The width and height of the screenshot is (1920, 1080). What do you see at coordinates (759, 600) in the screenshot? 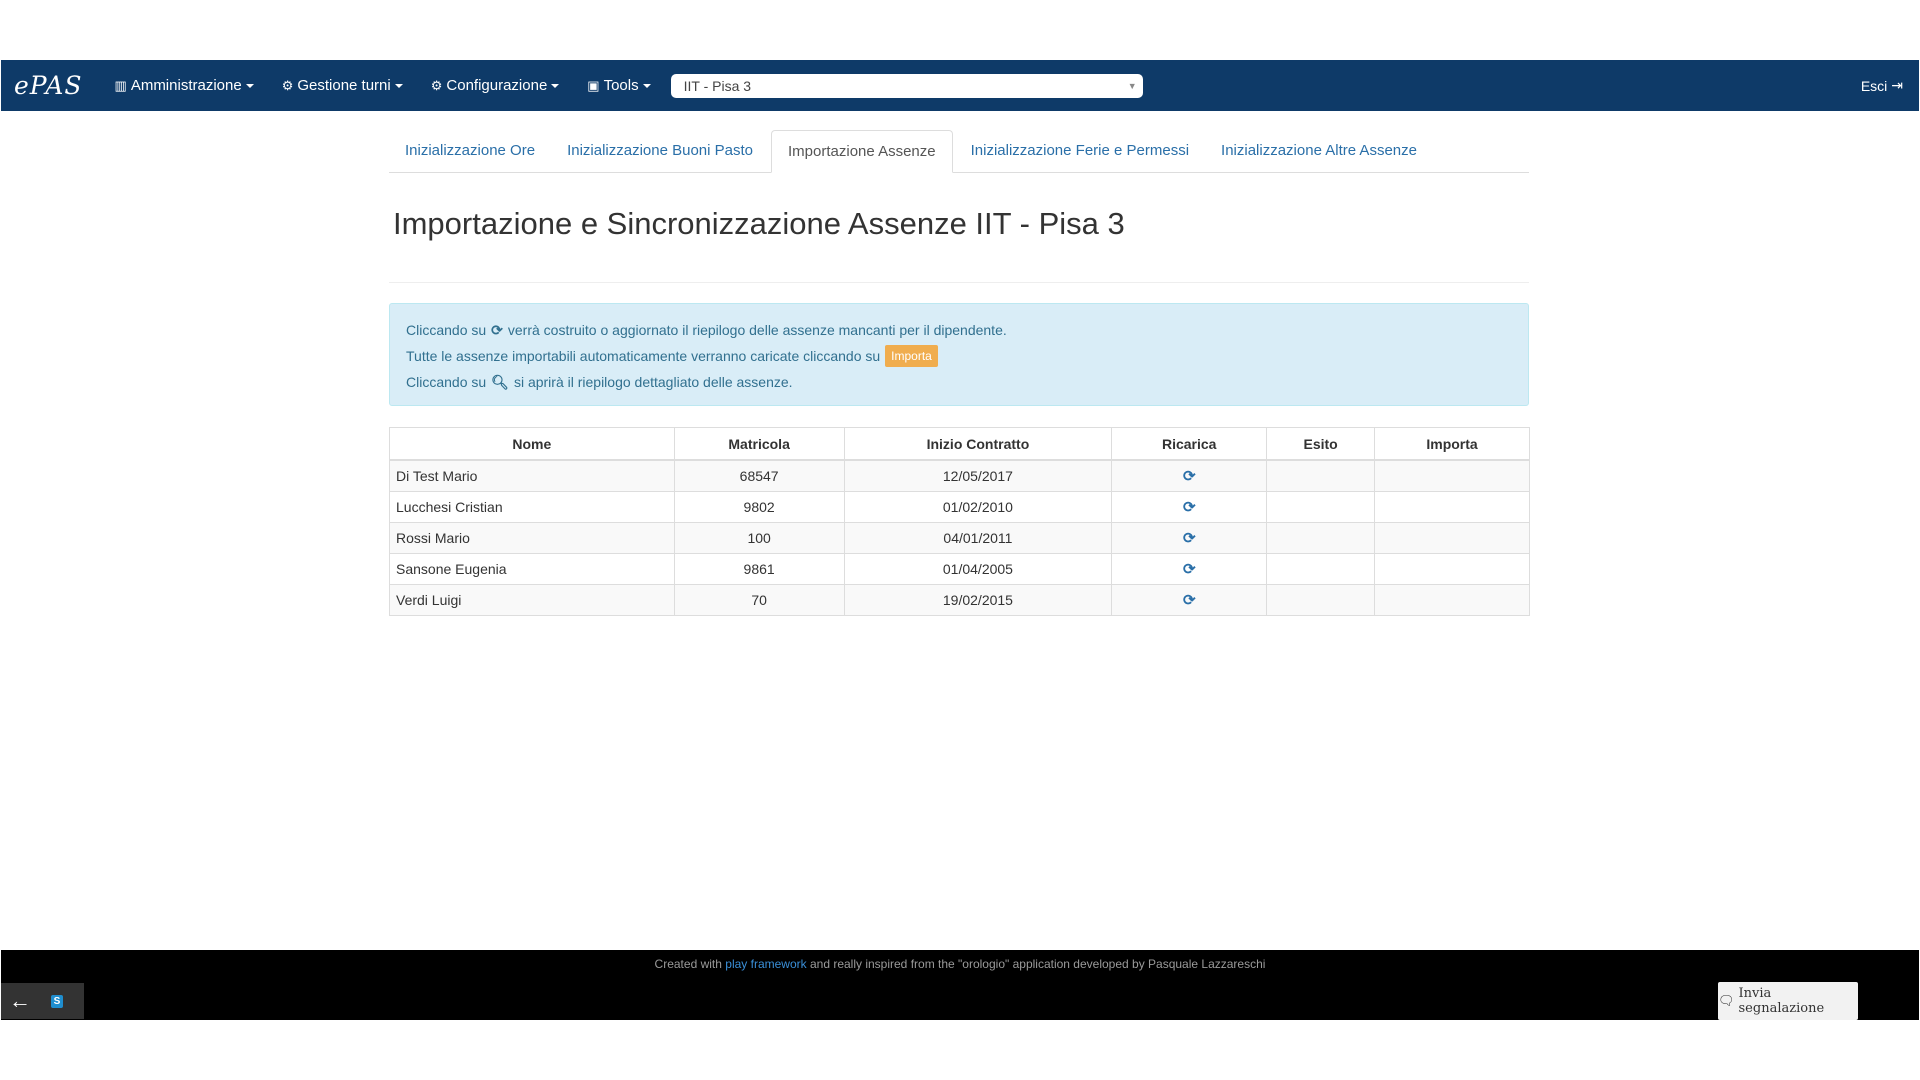
I see `cell-matricola: 70` at bounding box center [759, 600].